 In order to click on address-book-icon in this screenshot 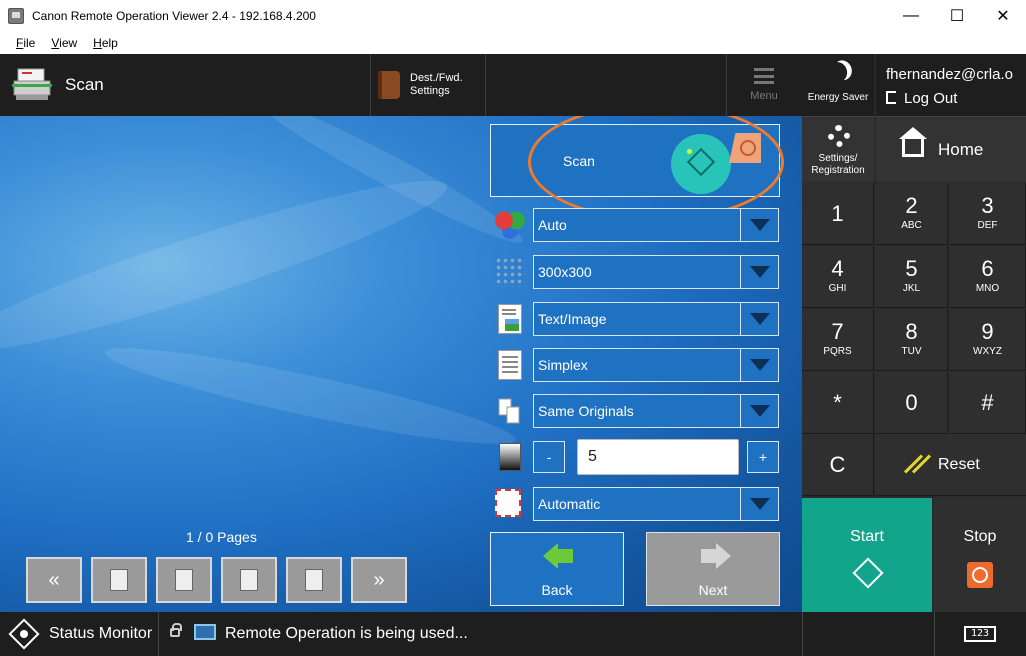, I will do `click(389, 85)`.